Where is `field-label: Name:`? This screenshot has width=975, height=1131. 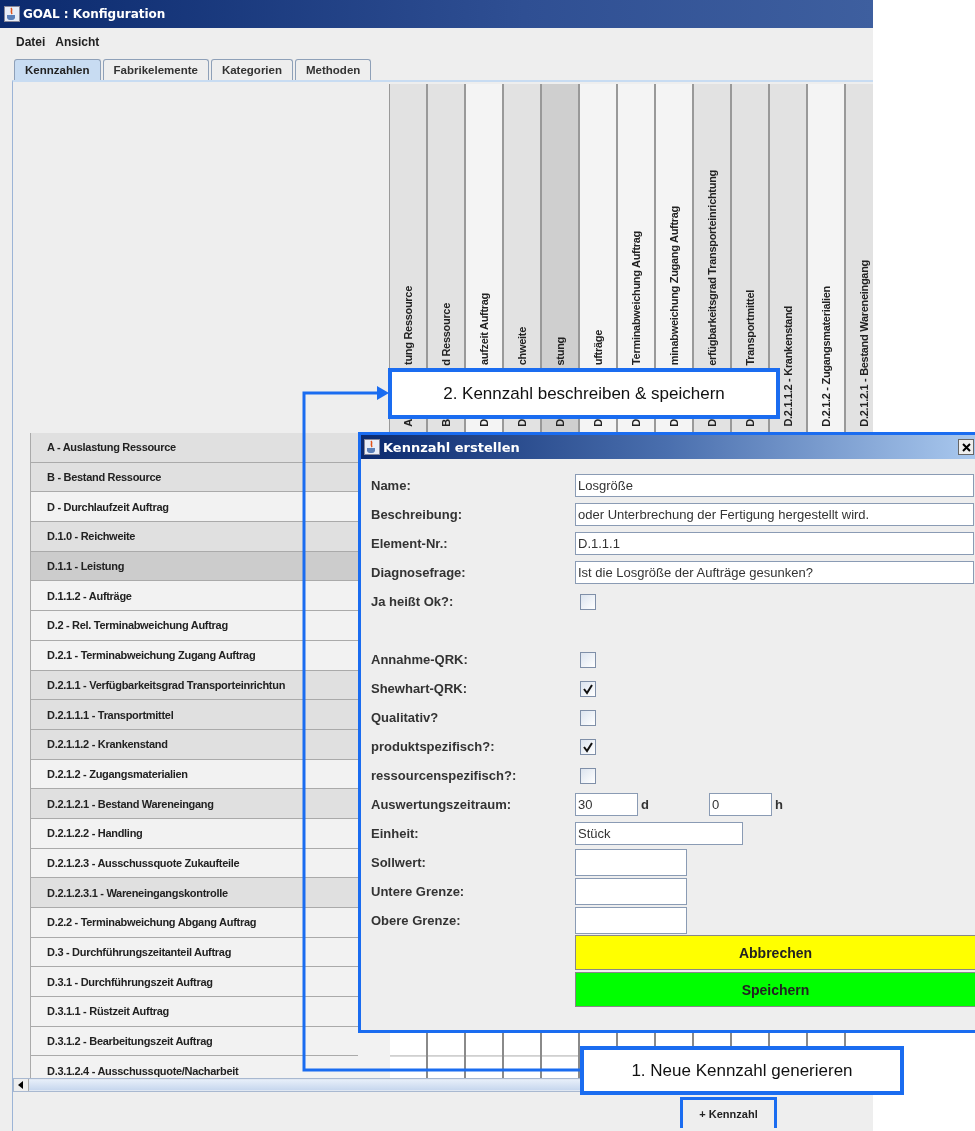
field-label: Name: is located at coordinates (391, 485).